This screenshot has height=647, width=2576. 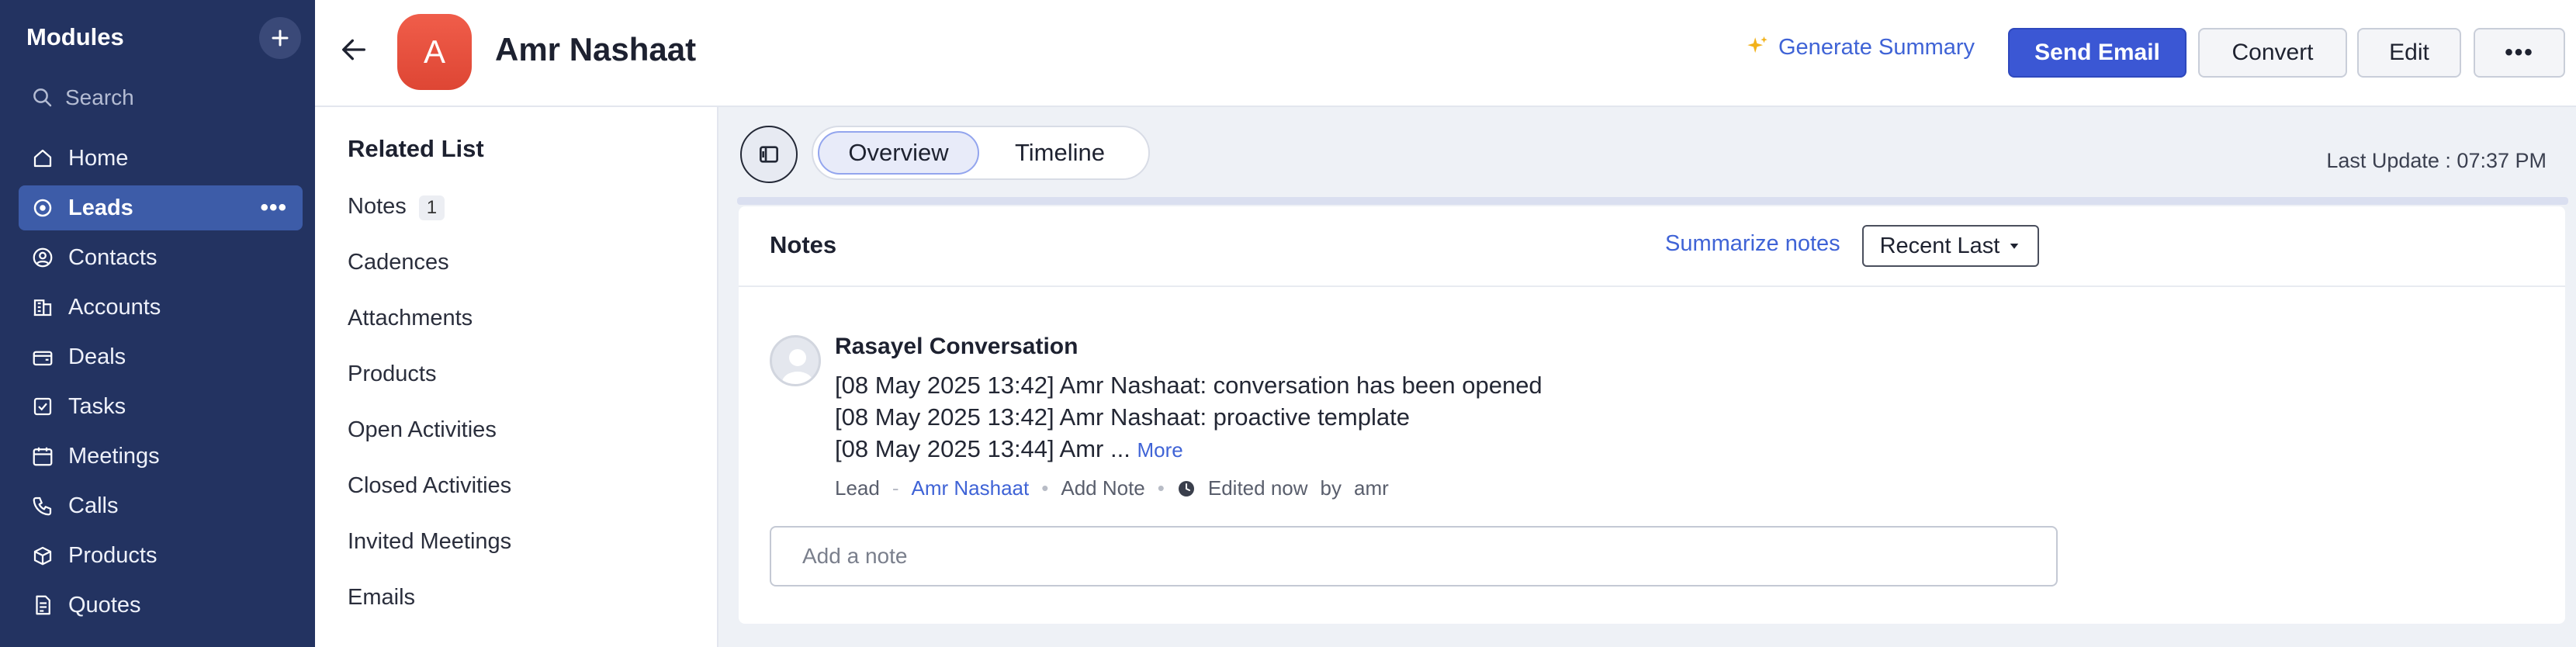 I want to click on related-item-label: Cadences, so click(x=398, y=262).